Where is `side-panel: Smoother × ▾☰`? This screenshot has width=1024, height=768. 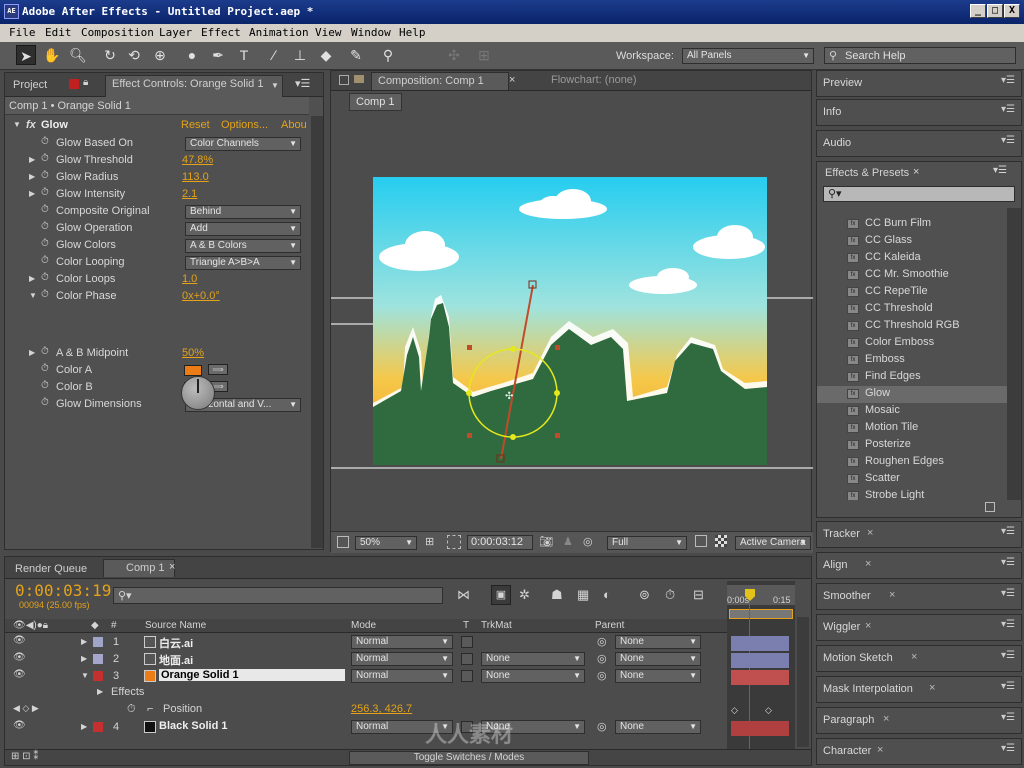 side-panel: Smoother × ▾☰ is located at coordinates (919, 596).